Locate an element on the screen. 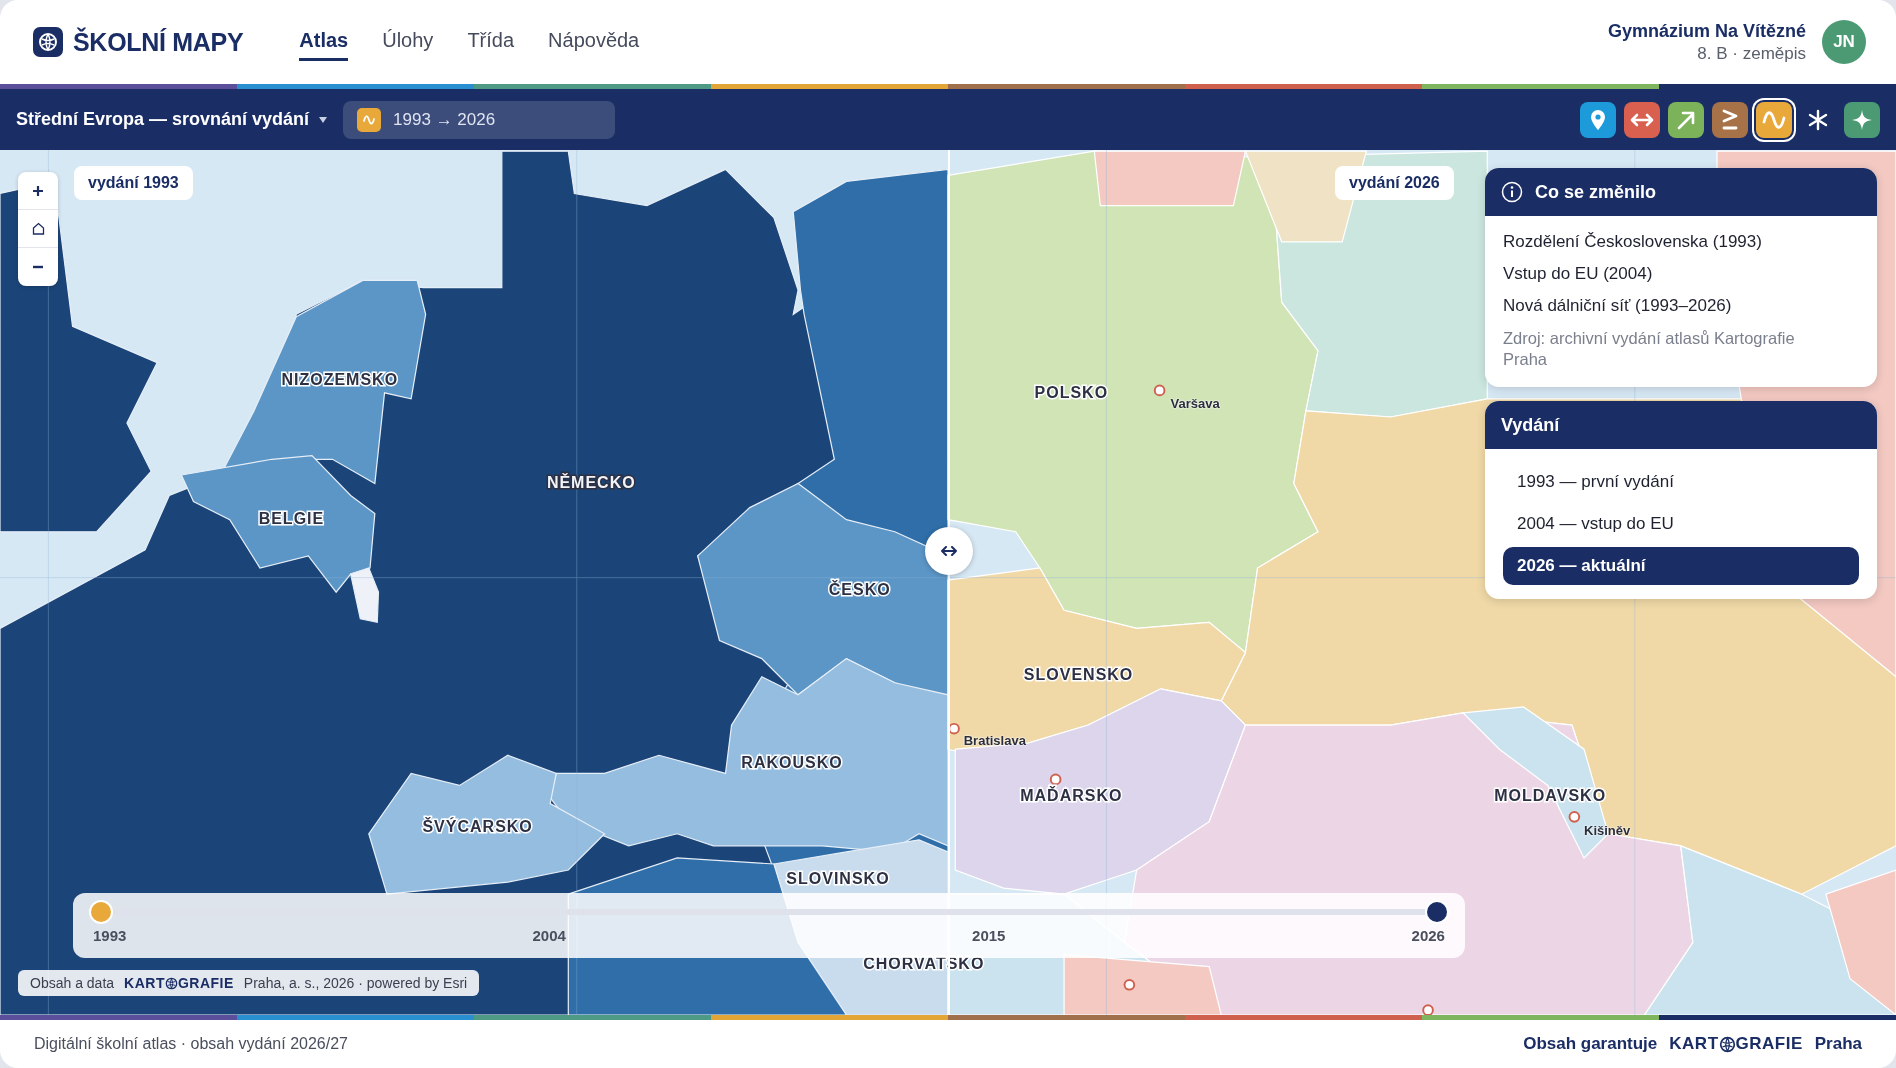  school-name: Gymnázium Na Vítězné is located at coordinates (1706, 31).